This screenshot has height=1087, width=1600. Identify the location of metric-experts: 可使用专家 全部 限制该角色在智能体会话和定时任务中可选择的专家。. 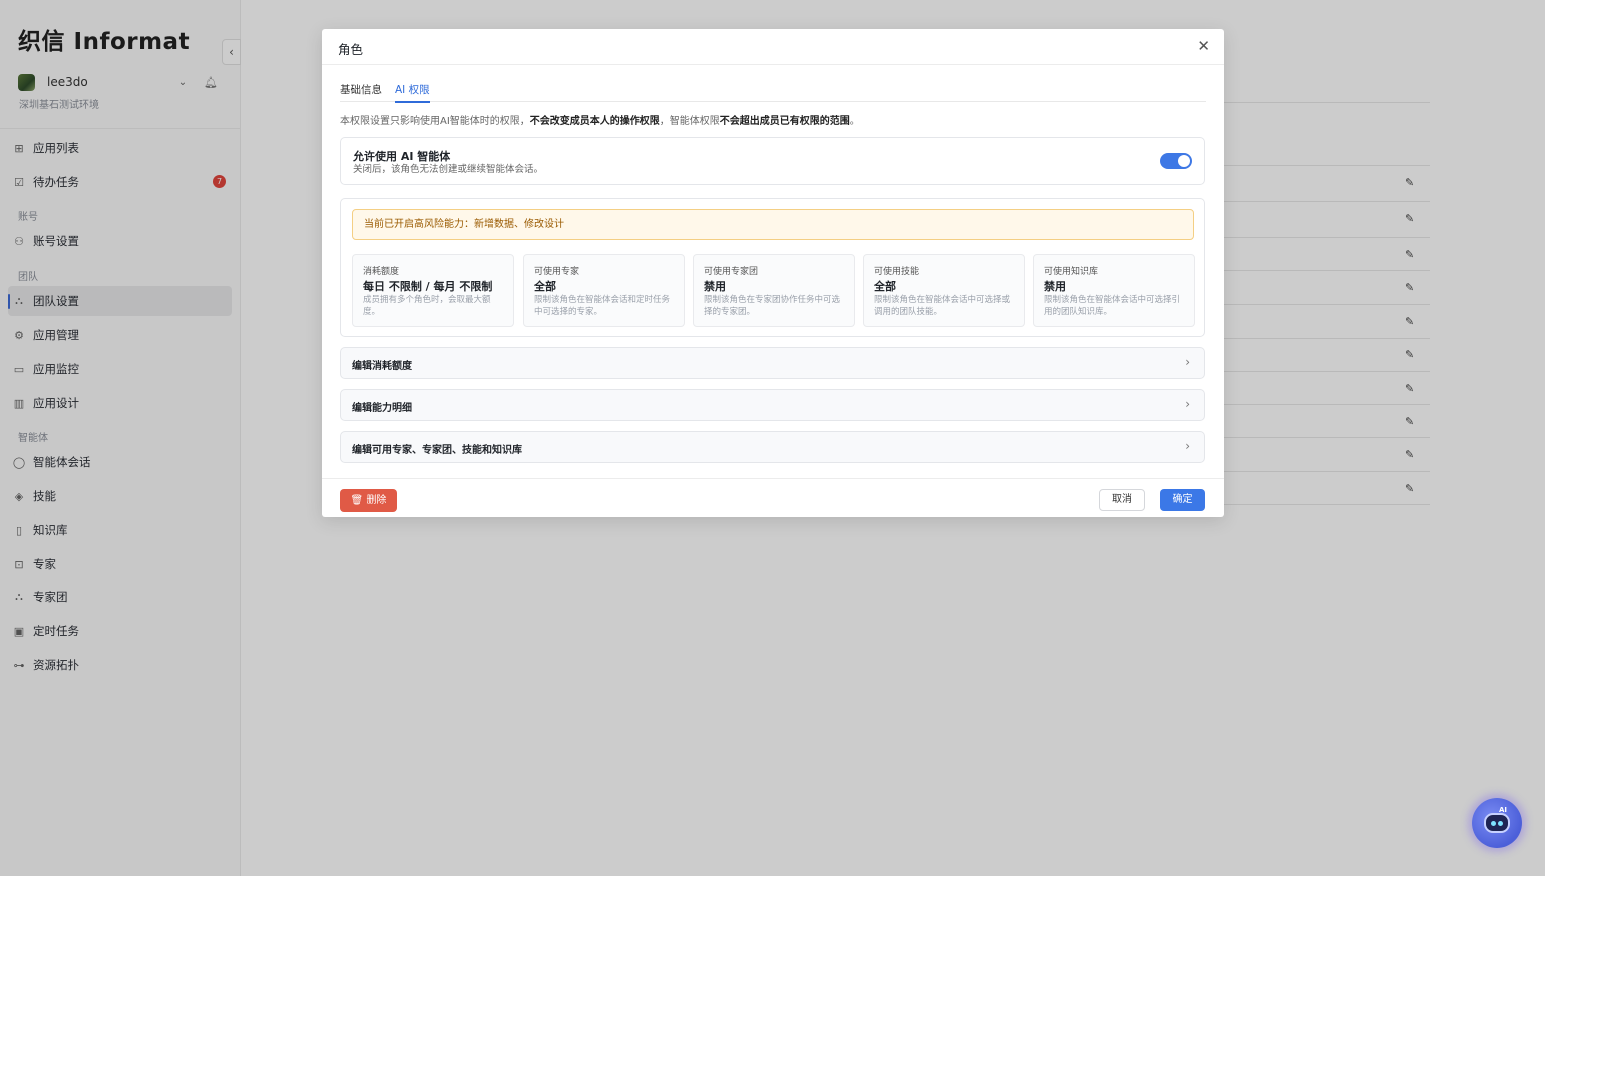
(604, 290).